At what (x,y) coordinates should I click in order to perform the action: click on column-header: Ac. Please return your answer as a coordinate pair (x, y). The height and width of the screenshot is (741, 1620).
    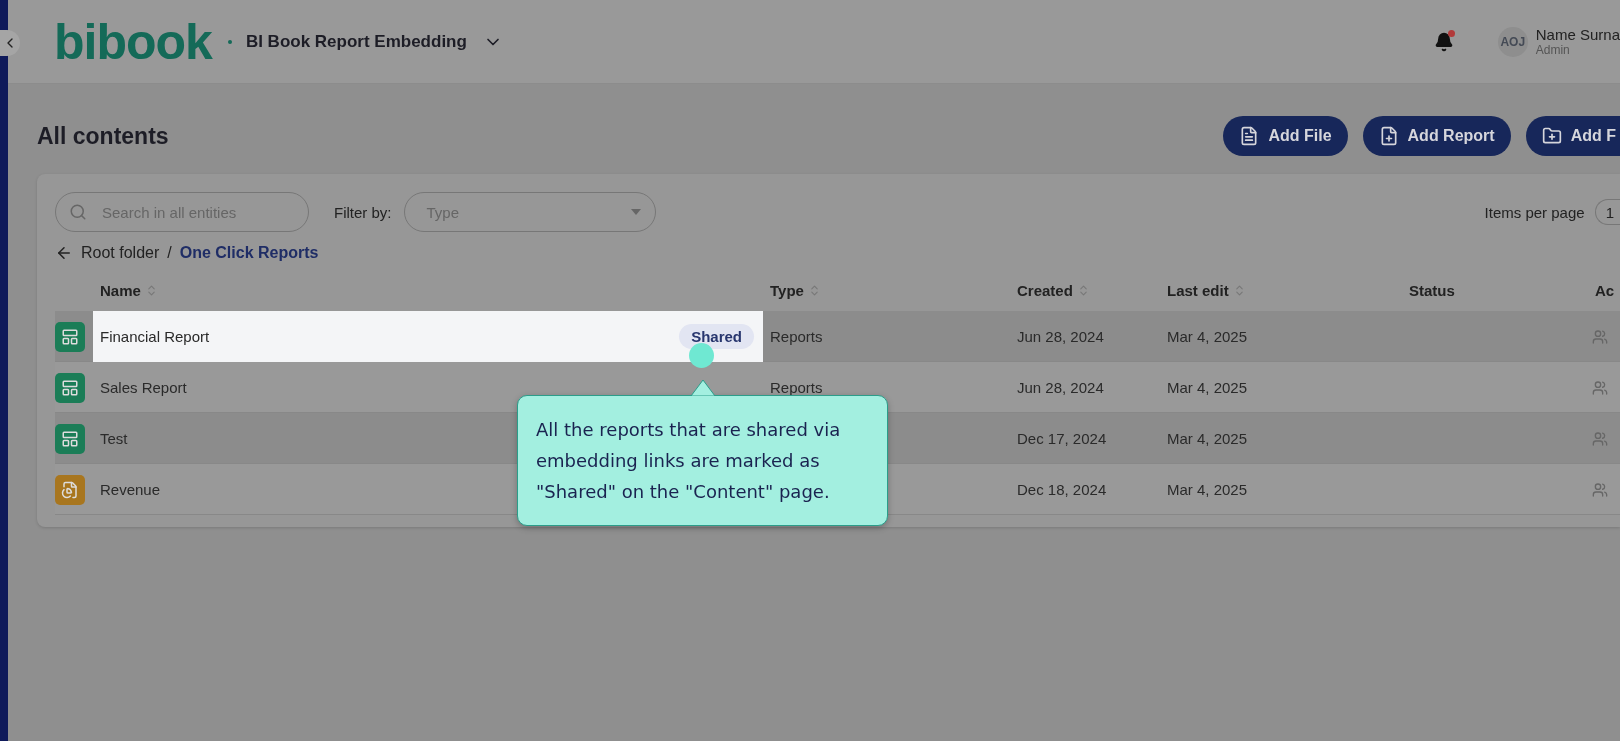
    Looking at the image, I should click on (1605, 290).